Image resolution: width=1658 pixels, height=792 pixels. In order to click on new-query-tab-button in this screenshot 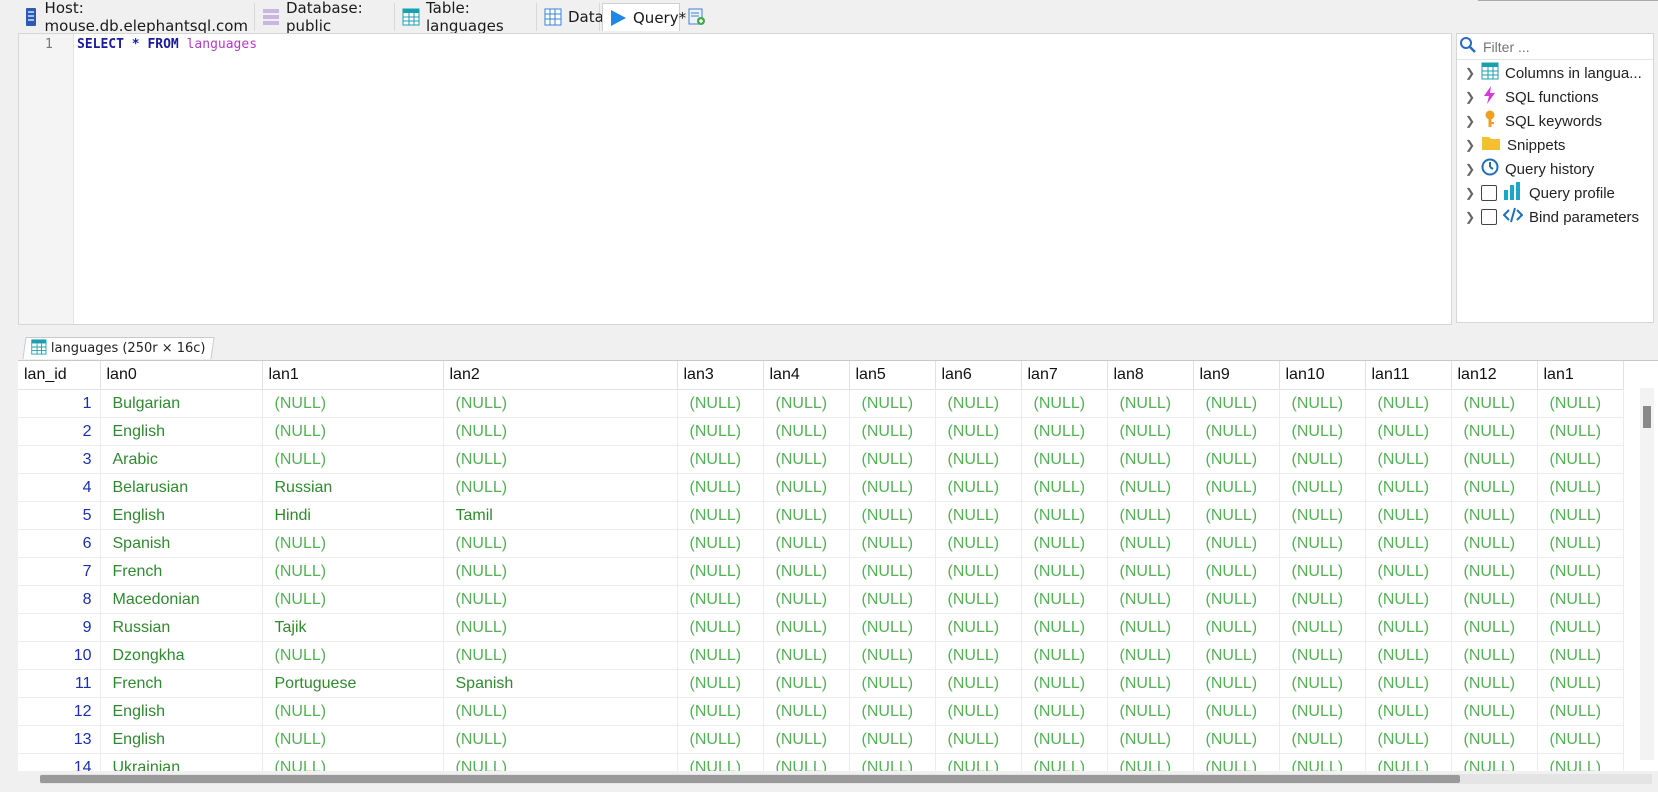, I will do `click(696, 17)`.